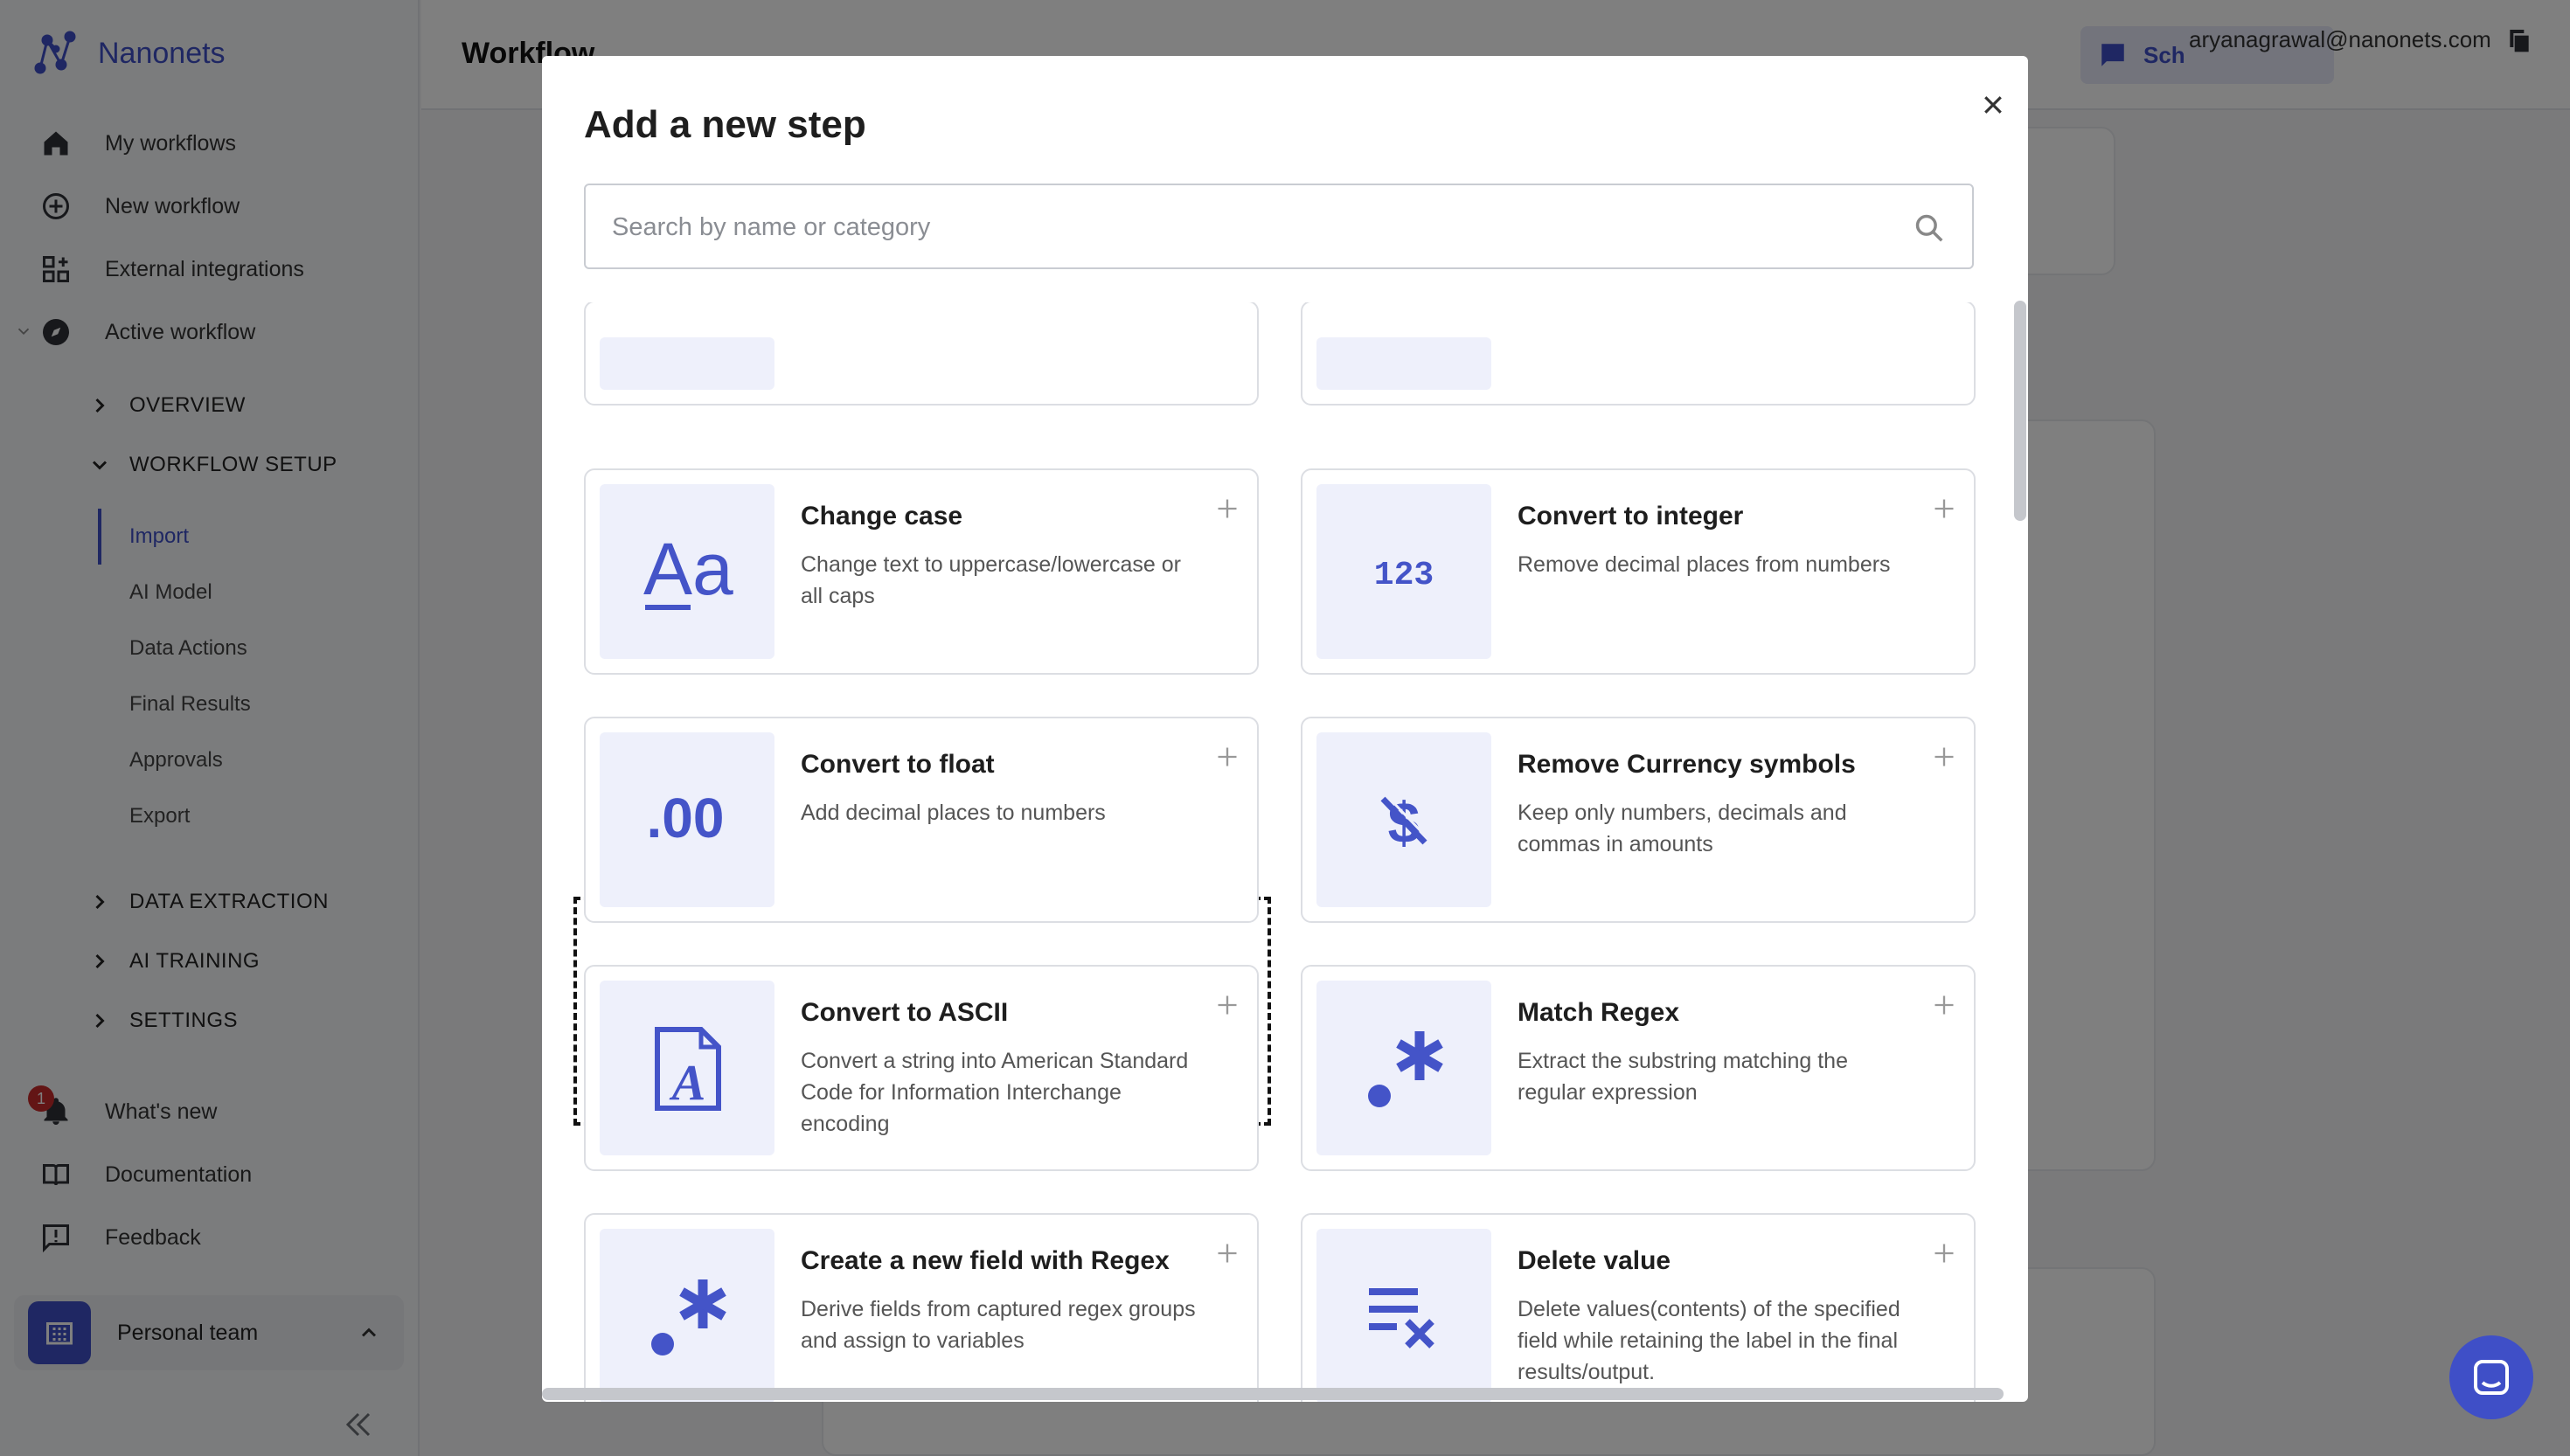 The image size is (2570, 1456). I want to click on svg-text: .00, so click(686, 818).